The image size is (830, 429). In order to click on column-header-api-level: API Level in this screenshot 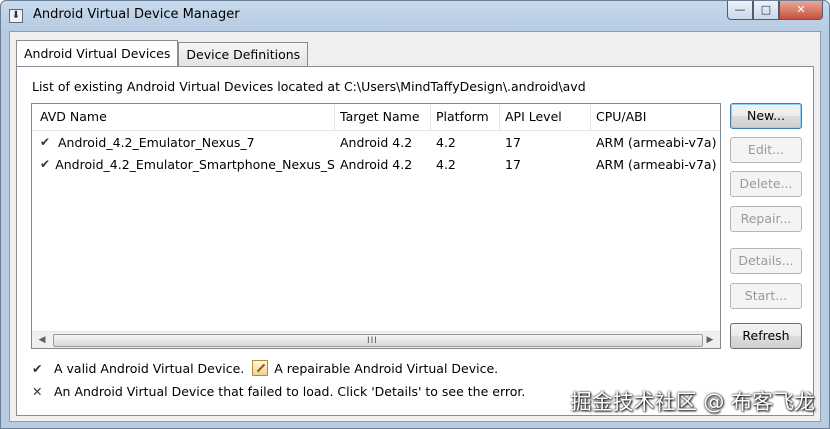, I will do `click(545, 117)`.